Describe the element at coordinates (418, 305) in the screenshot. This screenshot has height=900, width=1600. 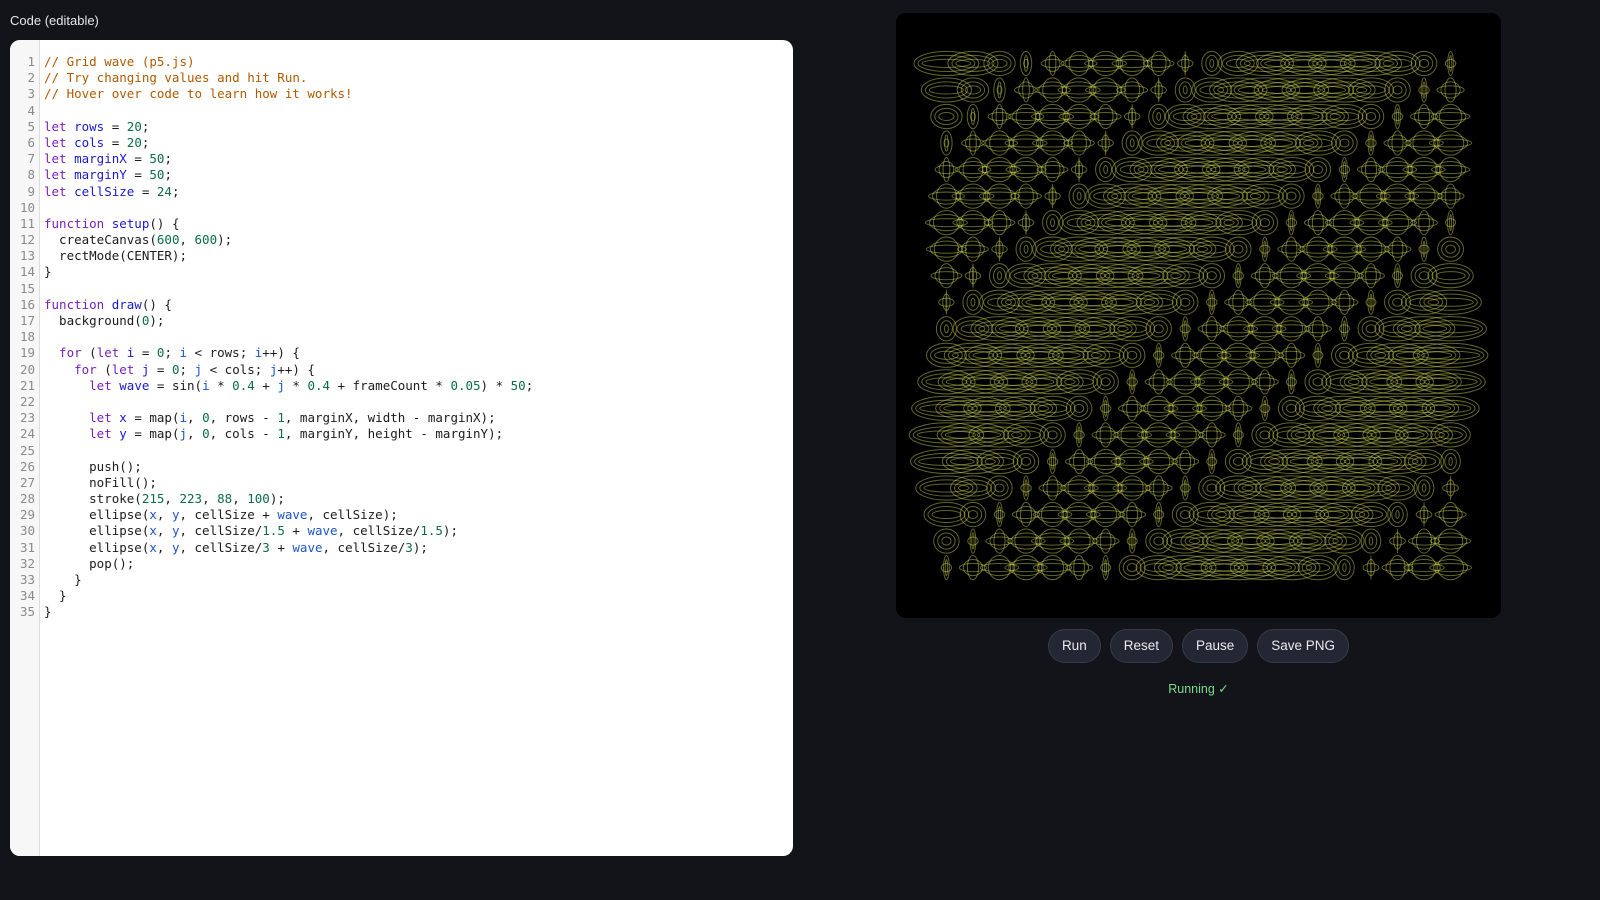
I see `code-line: function draw() {` at that location.